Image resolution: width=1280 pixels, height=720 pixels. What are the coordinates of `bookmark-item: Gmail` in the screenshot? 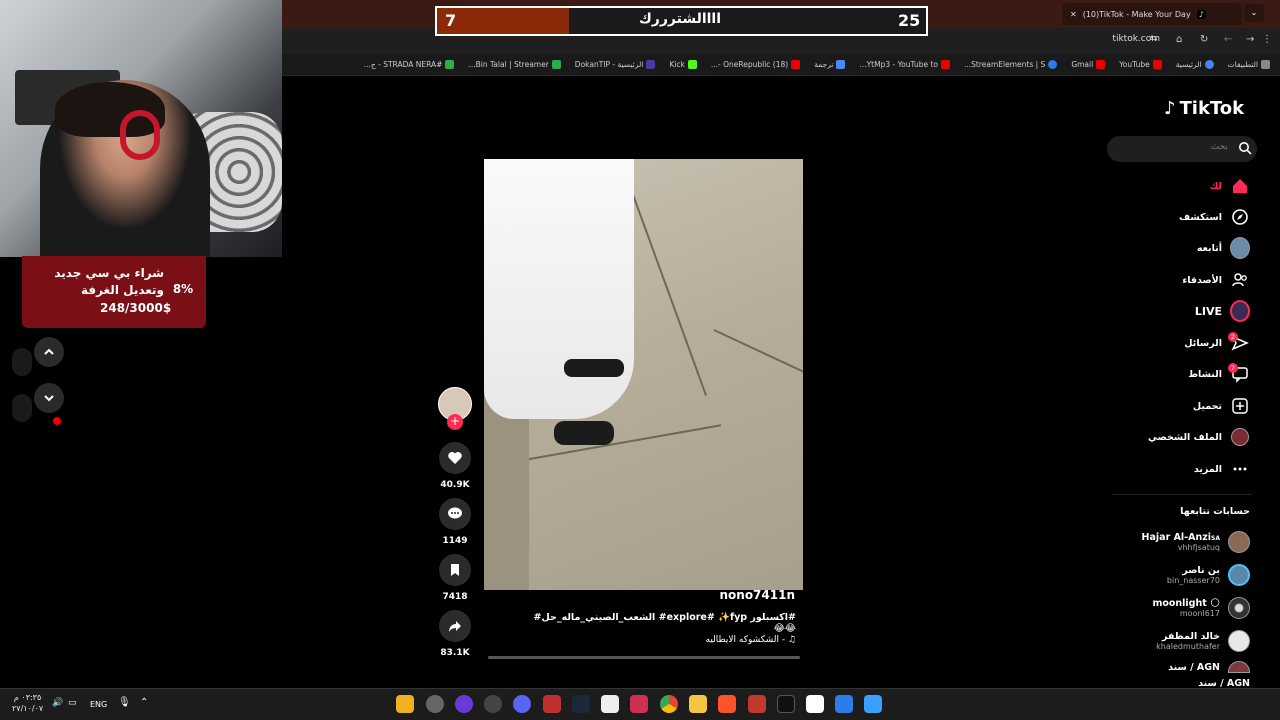 It's located at (1088, 64).